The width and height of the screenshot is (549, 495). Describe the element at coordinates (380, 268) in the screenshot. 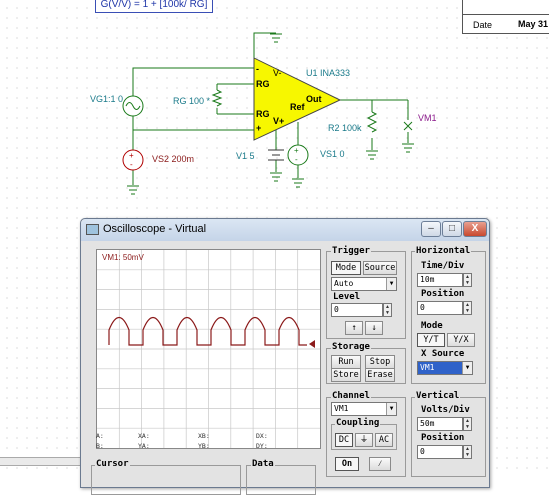

I see `trigger-source-button: Source` at that location.